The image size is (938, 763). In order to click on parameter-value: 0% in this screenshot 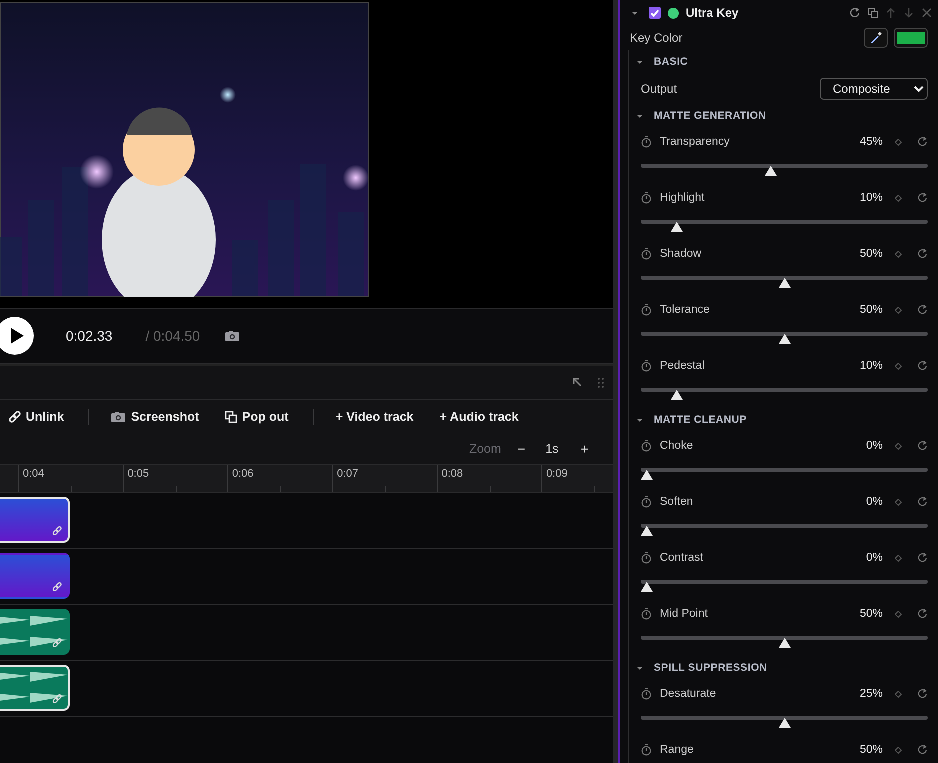, I will do `click(874, 502)`.